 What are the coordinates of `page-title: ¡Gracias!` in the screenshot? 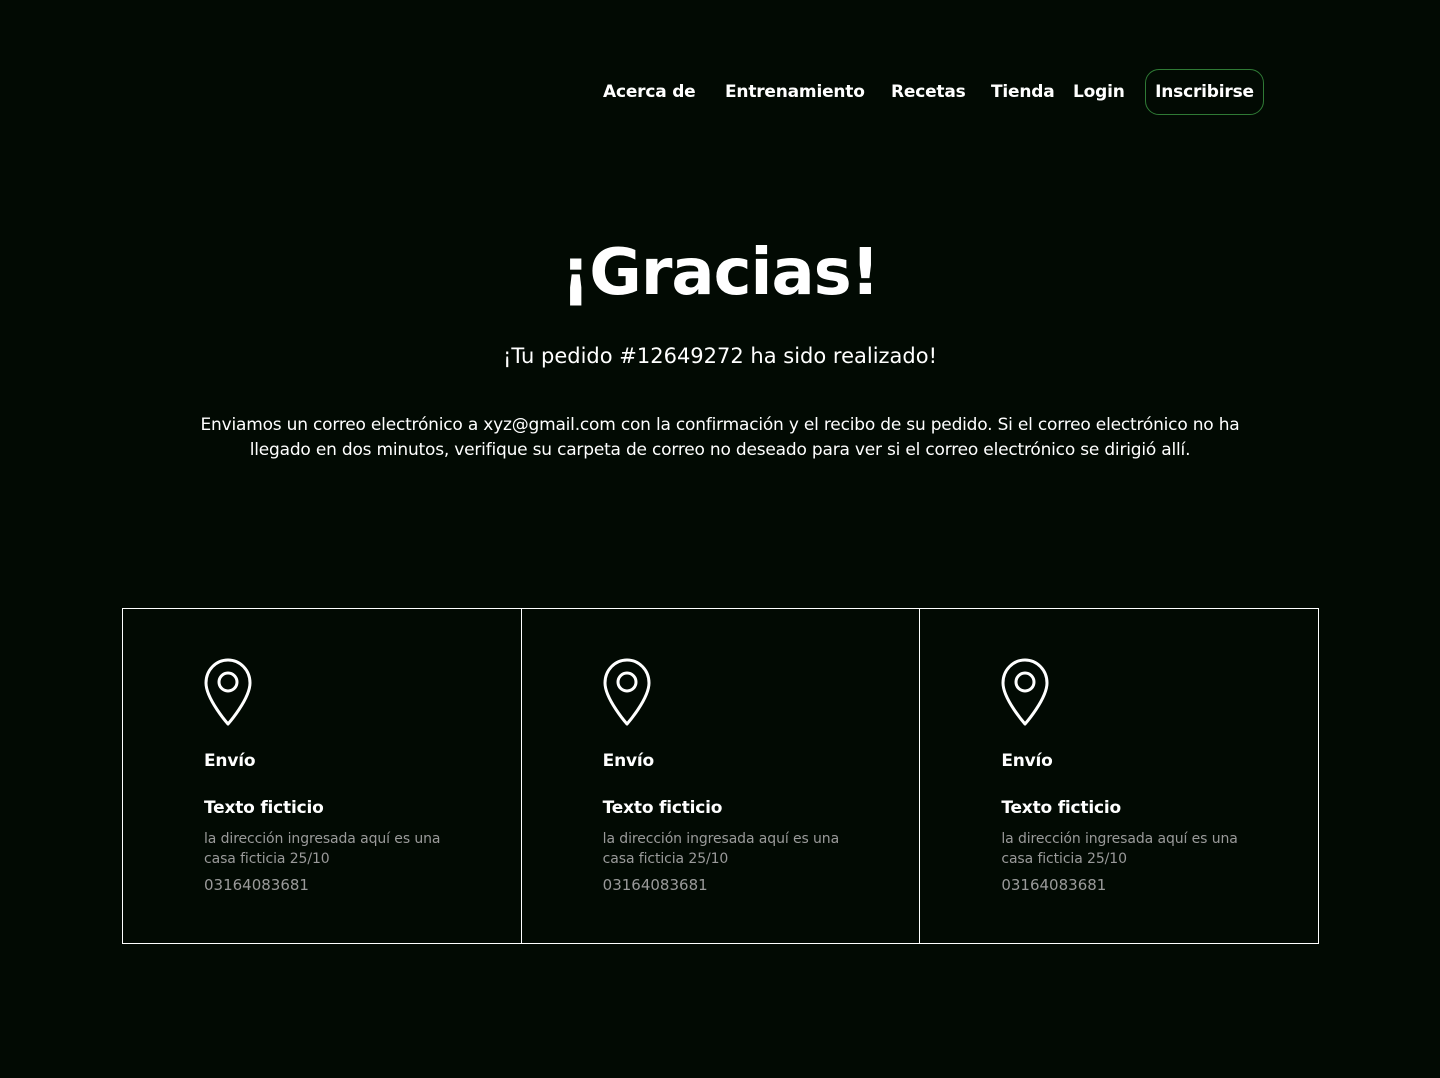 It's located at (720, 273).